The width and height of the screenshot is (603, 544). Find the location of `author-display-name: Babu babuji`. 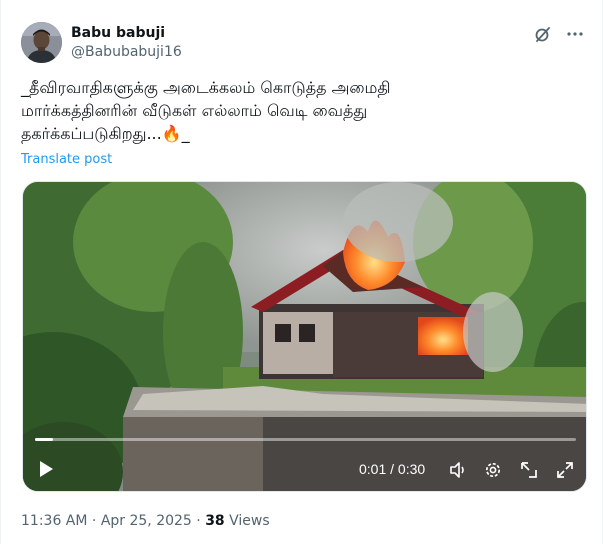

author-display-name: Babu babuji is located at coordinates (126, 33).